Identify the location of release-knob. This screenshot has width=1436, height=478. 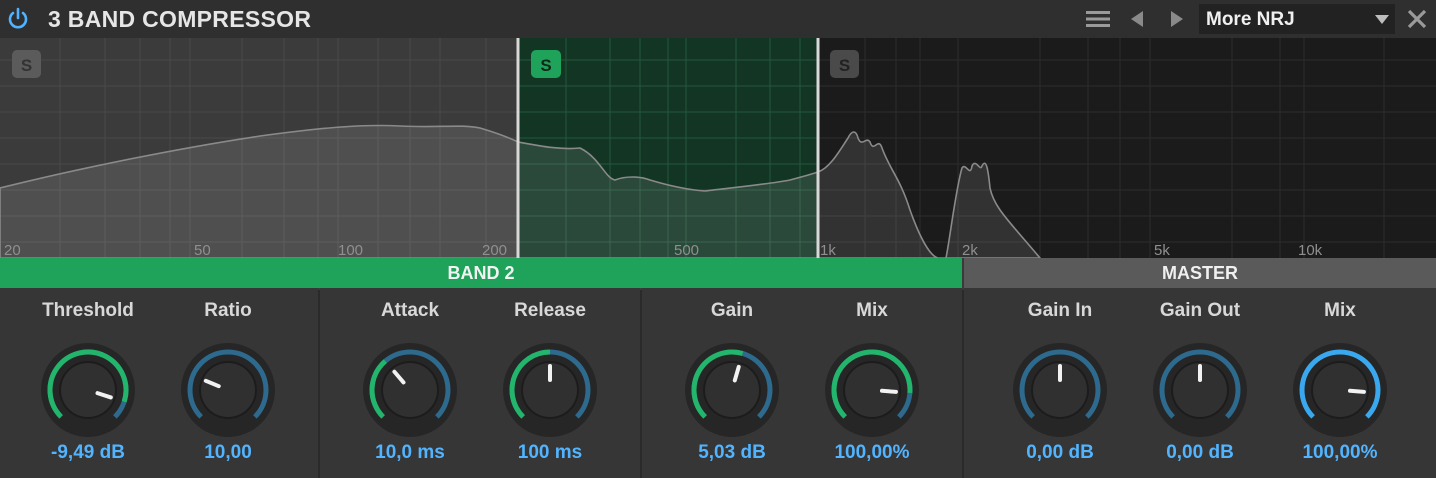
(550, 390).